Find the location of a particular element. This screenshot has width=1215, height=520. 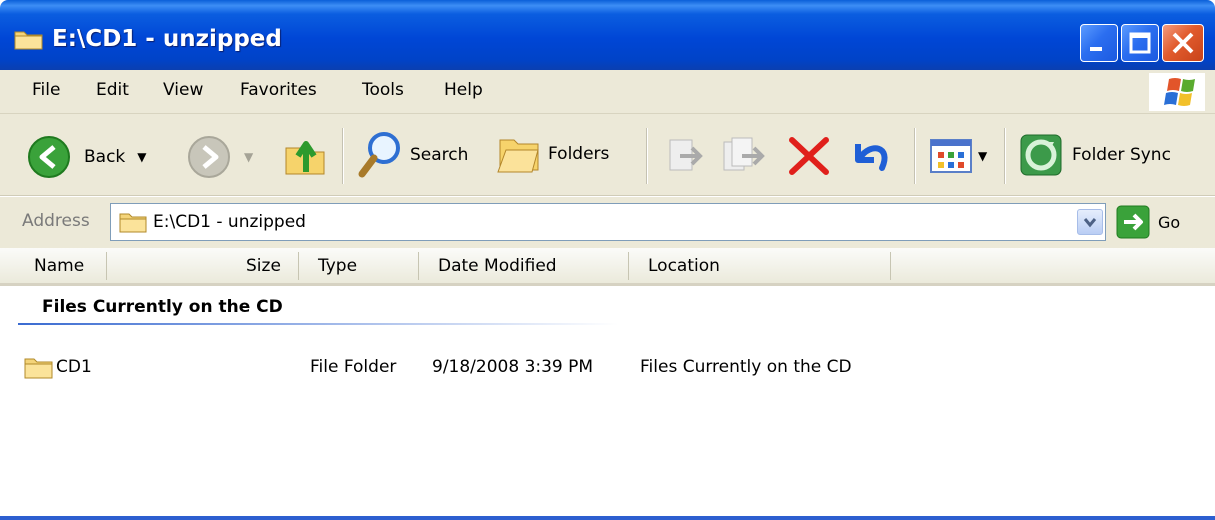

views-button: ▼ is located at coordinates (957, 156).